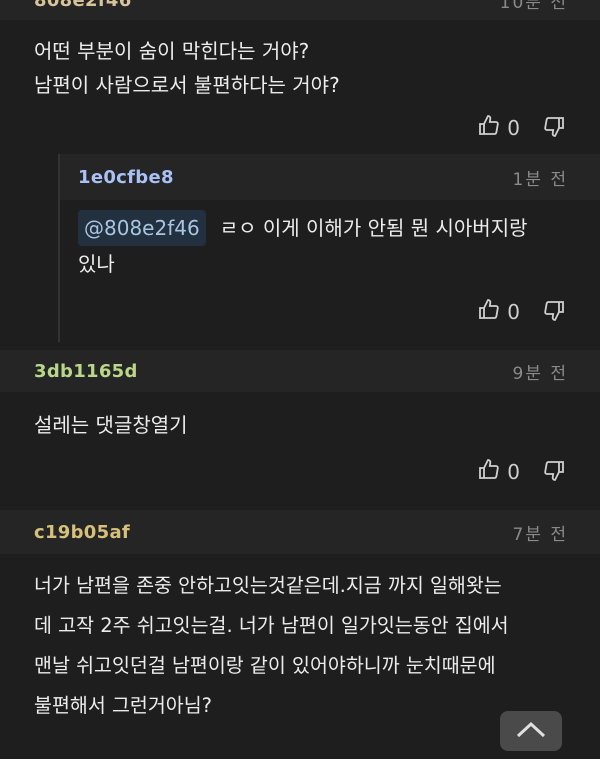  I want to click on comment-line: 어떤 부분이 숨이 막힌다는 거야?, so click(172, 51).